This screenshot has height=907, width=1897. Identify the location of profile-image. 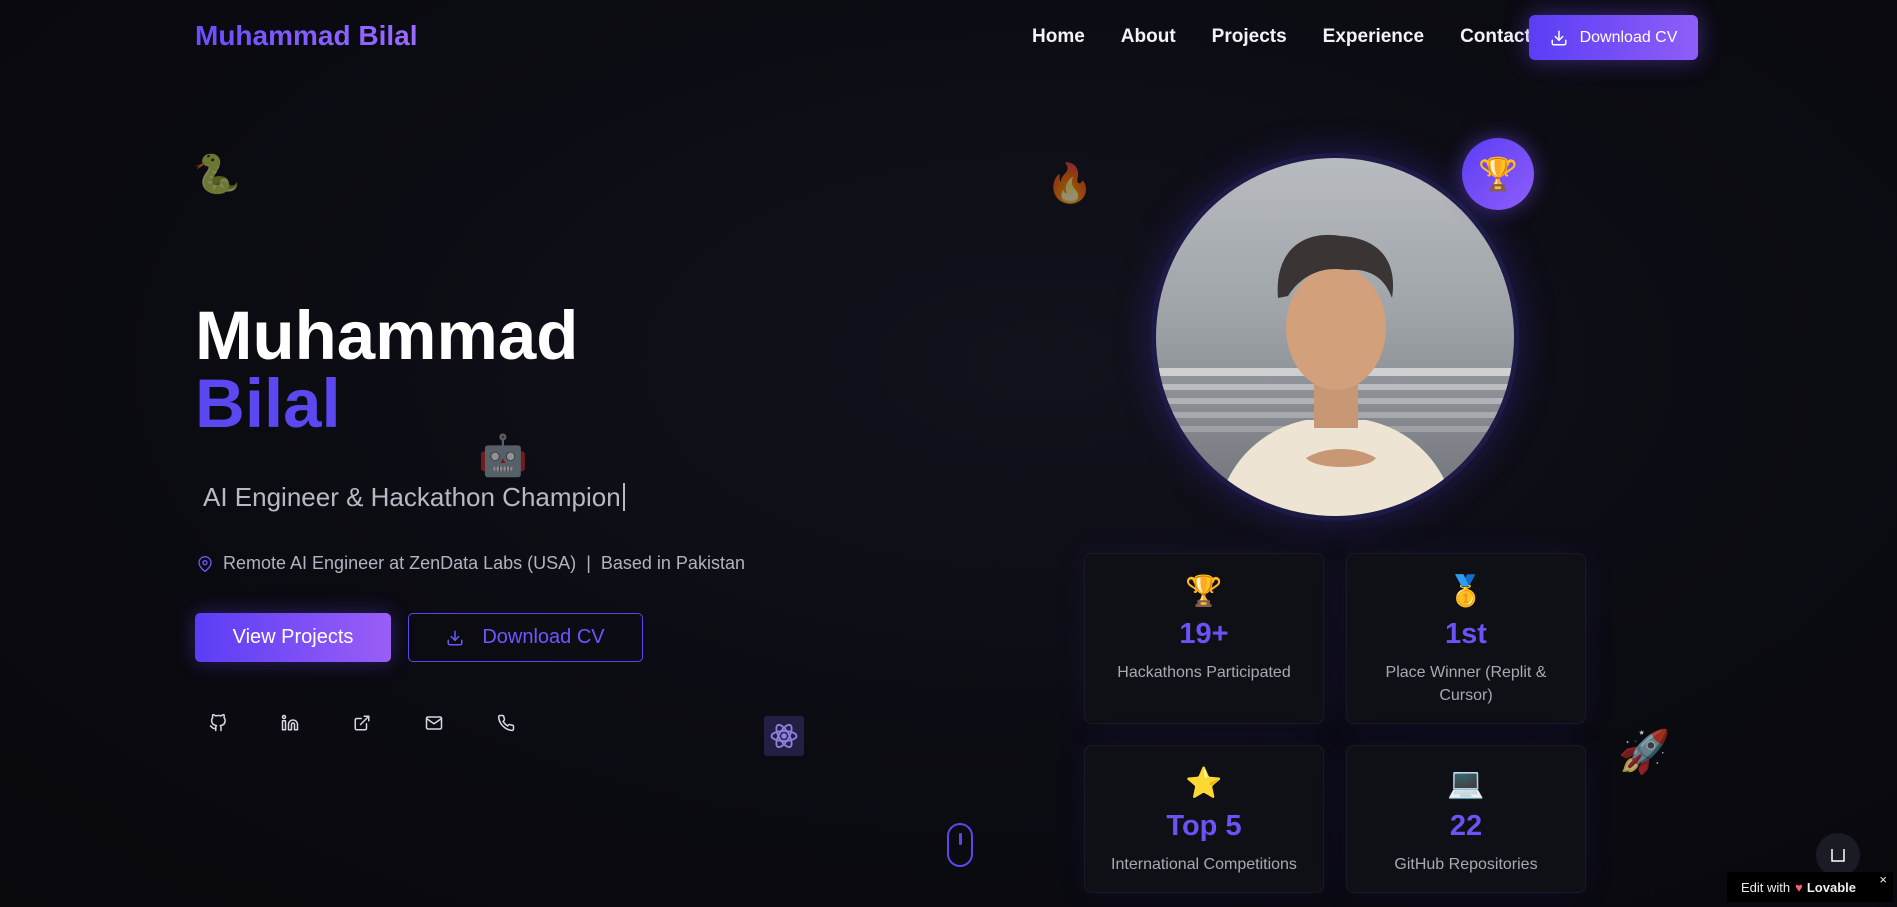
(1335, 337).